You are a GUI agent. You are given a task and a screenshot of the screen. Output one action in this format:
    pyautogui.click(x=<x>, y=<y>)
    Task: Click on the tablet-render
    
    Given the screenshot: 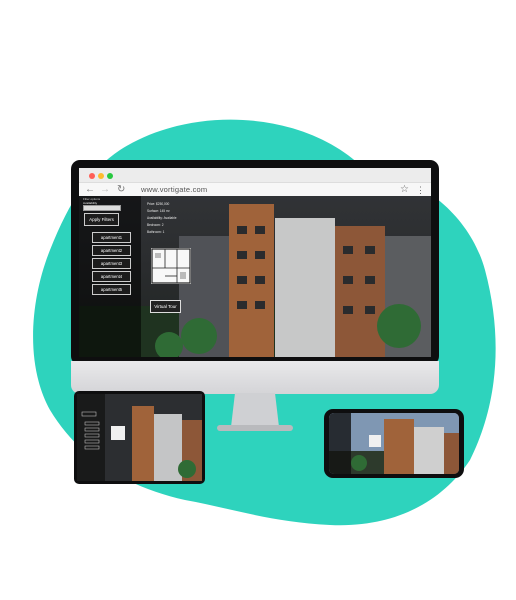 What is the action you would take?
    pyautogui.click(x=139, y=437)
    